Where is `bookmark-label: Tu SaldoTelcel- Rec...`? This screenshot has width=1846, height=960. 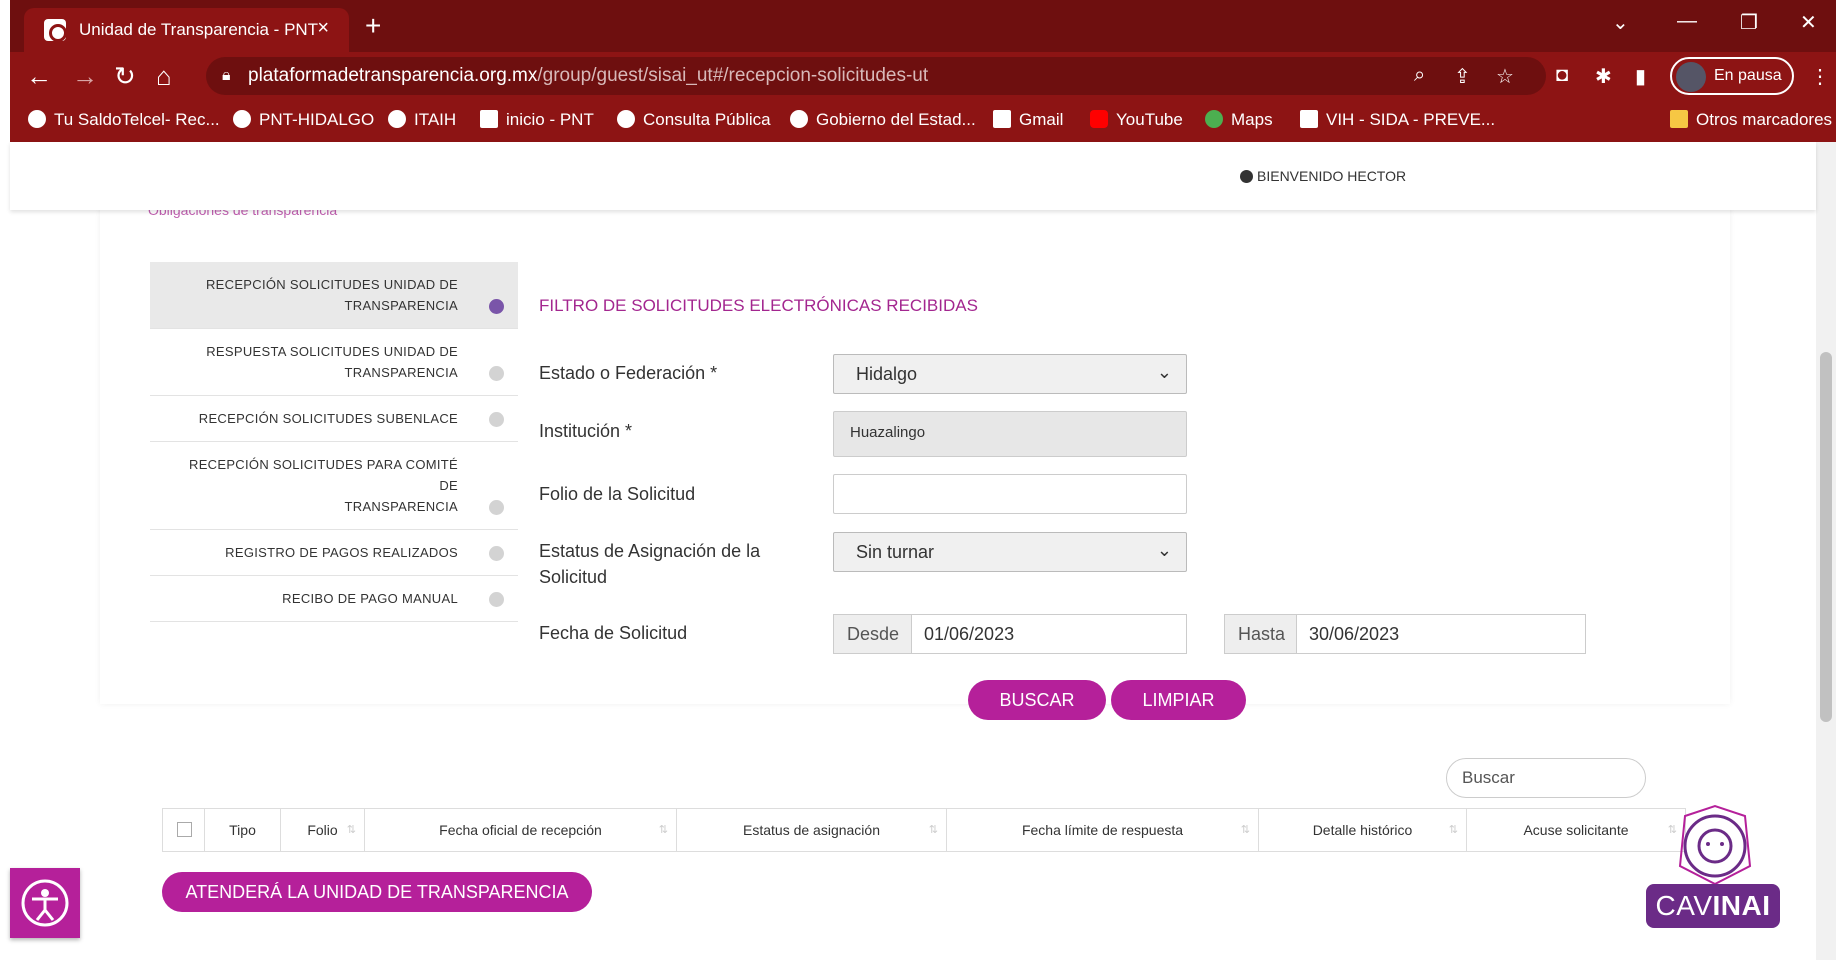 bookmark-label: Tu SaldoTelcel- Rec... is located at coordinates (137, 119).